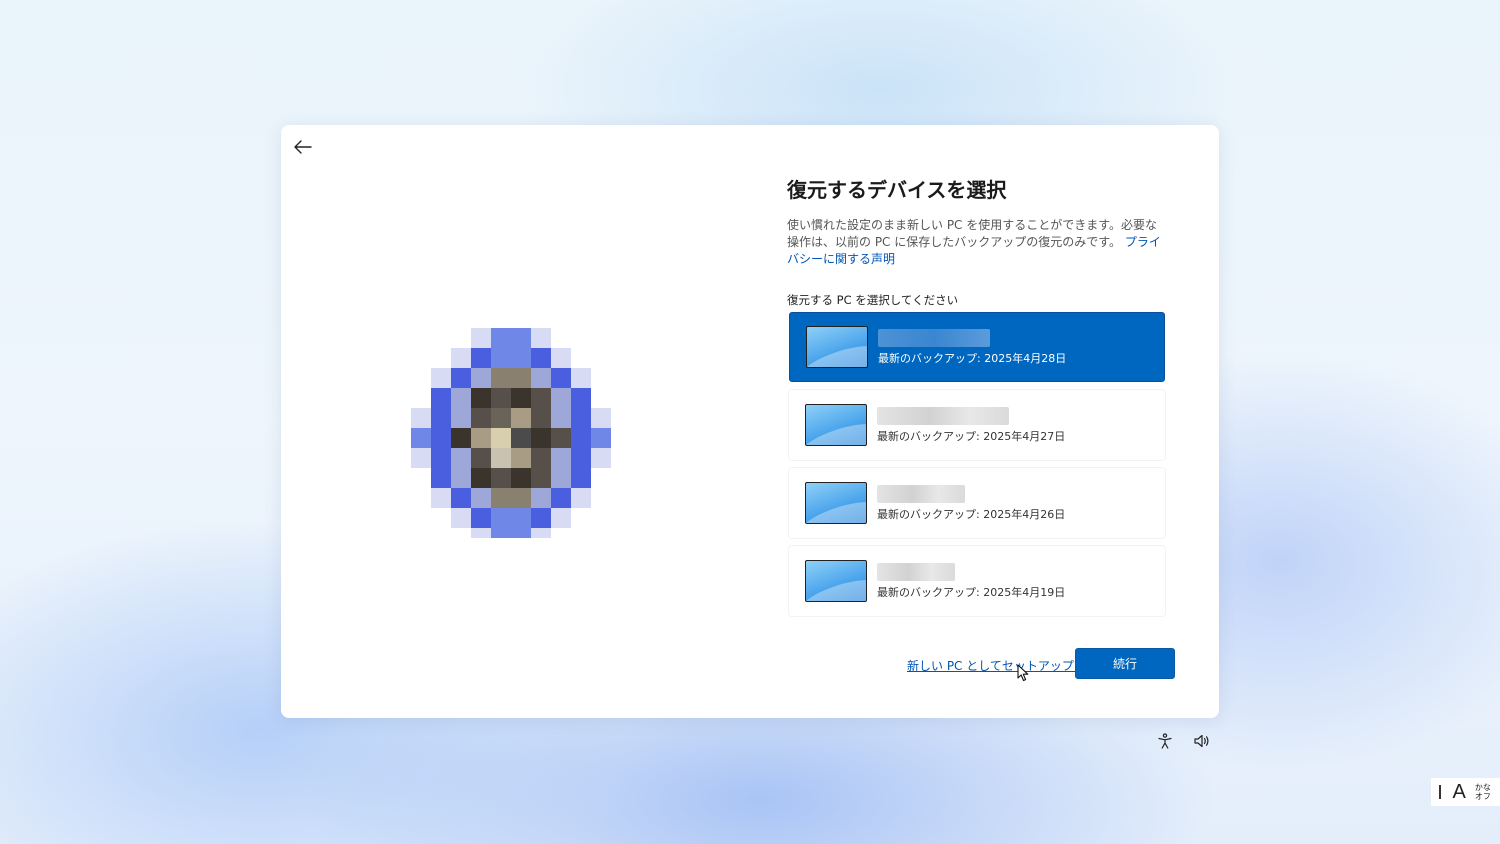 The height and width of the screenshot is (844, 1500). I want to click on accessibility-button, so click(1165, 741).